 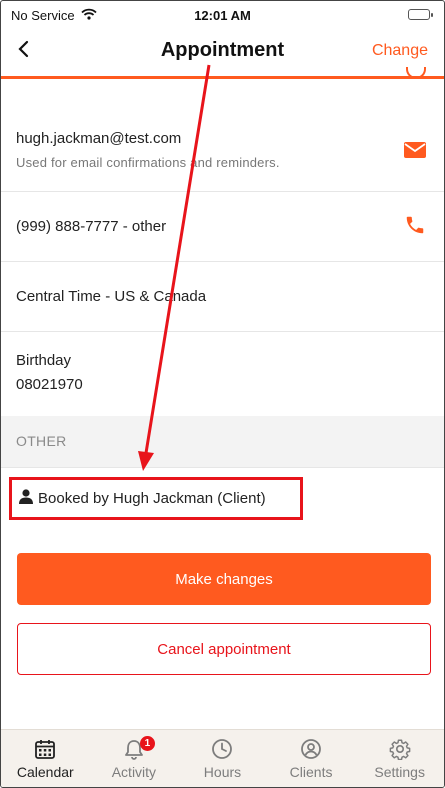 I want to click on tab-label: Calendar, so click(x=45, y=772).